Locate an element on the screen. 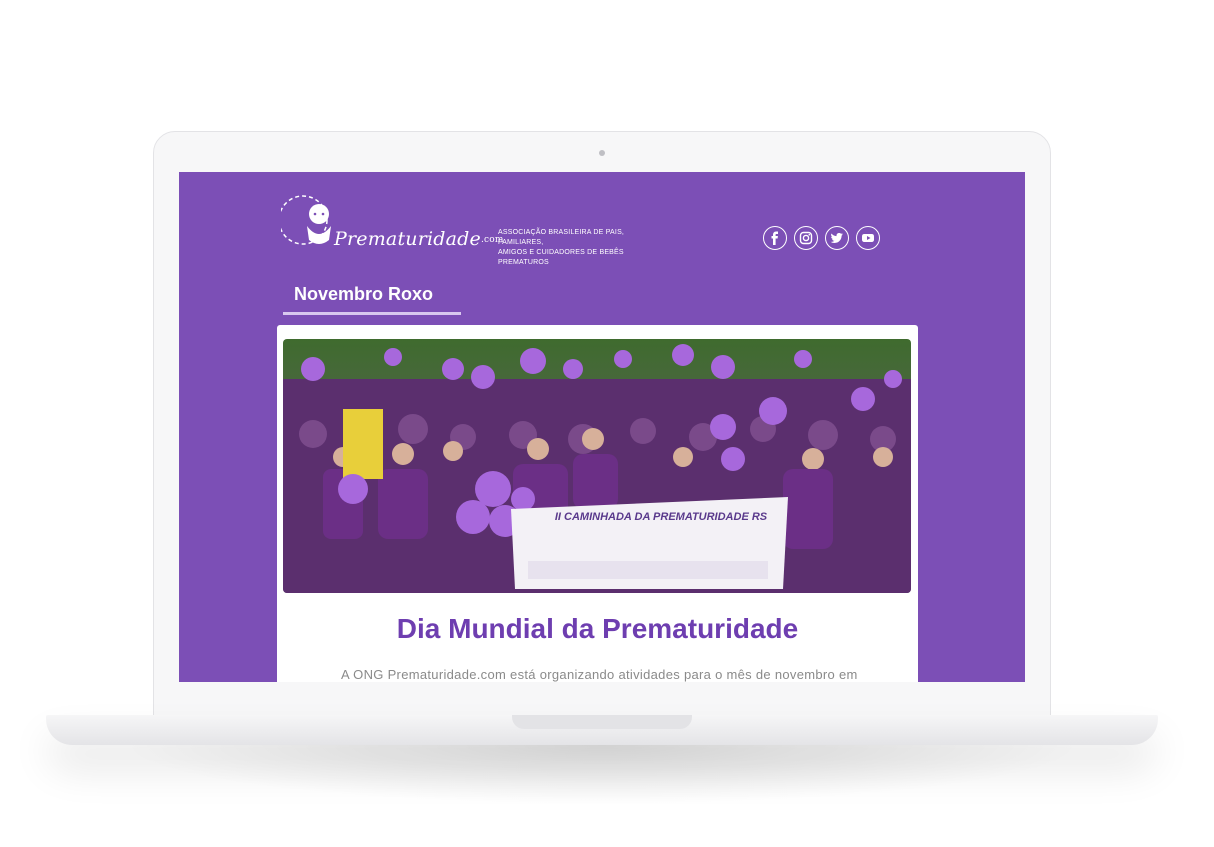 This screenshot has height=847, width=1214. section-underline is located at coordinates (372, 313).